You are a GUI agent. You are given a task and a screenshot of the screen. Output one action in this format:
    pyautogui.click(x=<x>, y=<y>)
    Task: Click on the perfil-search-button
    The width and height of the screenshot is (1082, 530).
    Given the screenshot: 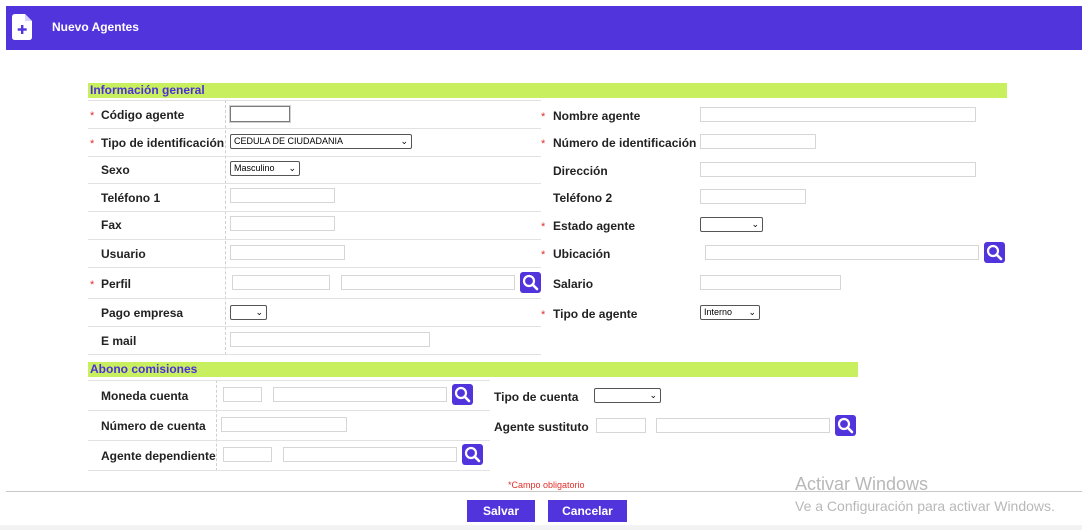 What is the action you would take?
    pyautogui.click(x=530, y=282)
    